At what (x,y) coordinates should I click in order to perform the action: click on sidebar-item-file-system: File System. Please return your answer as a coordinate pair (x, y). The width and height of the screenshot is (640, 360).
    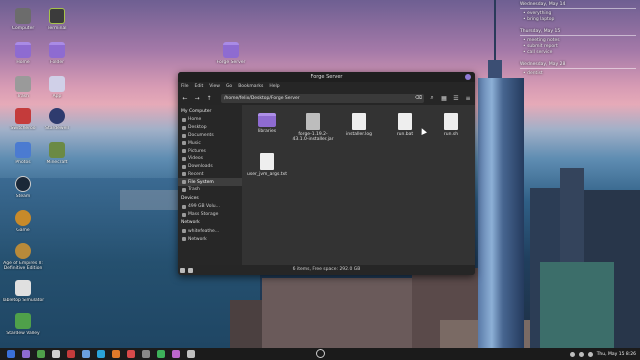
    Looking at the image, I should click on (210, 182).